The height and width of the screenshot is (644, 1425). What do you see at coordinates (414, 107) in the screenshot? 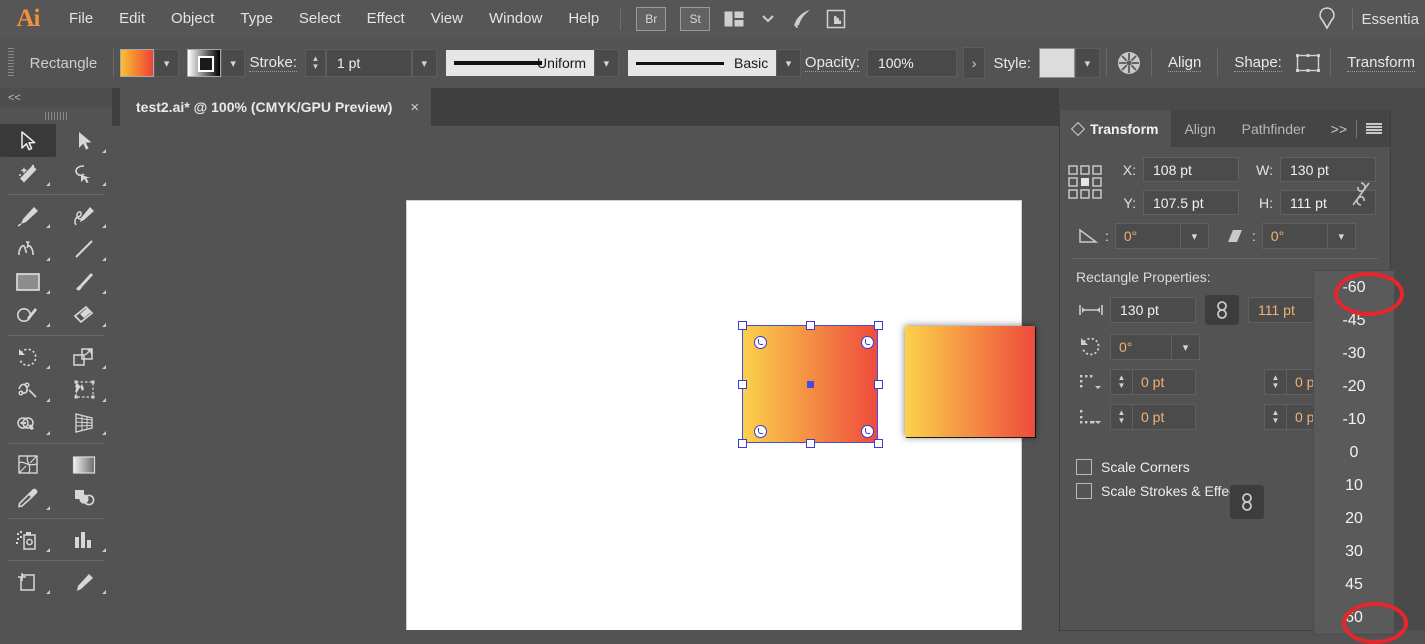
I see `close-icon: ×` at bounding box center [414, 107].